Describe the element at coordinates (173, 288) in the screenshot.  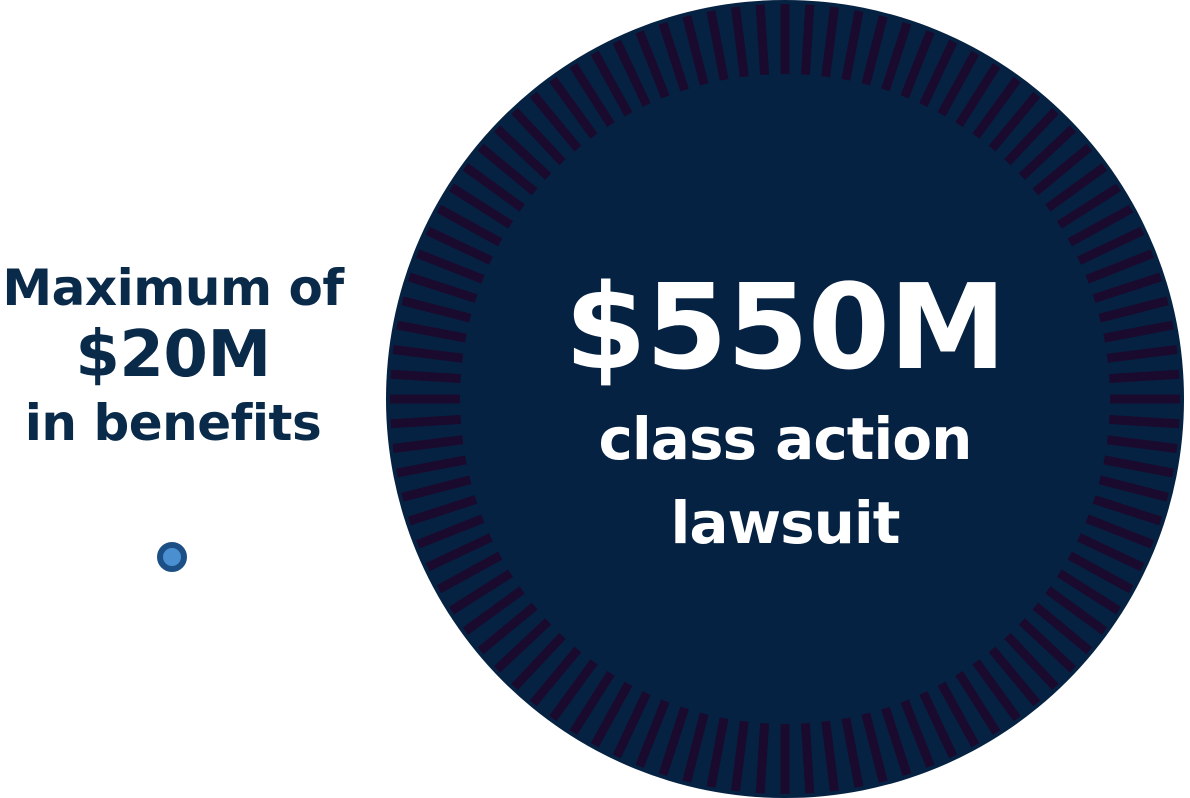
I see `left-stat-line-1: Maximum of` at that location.